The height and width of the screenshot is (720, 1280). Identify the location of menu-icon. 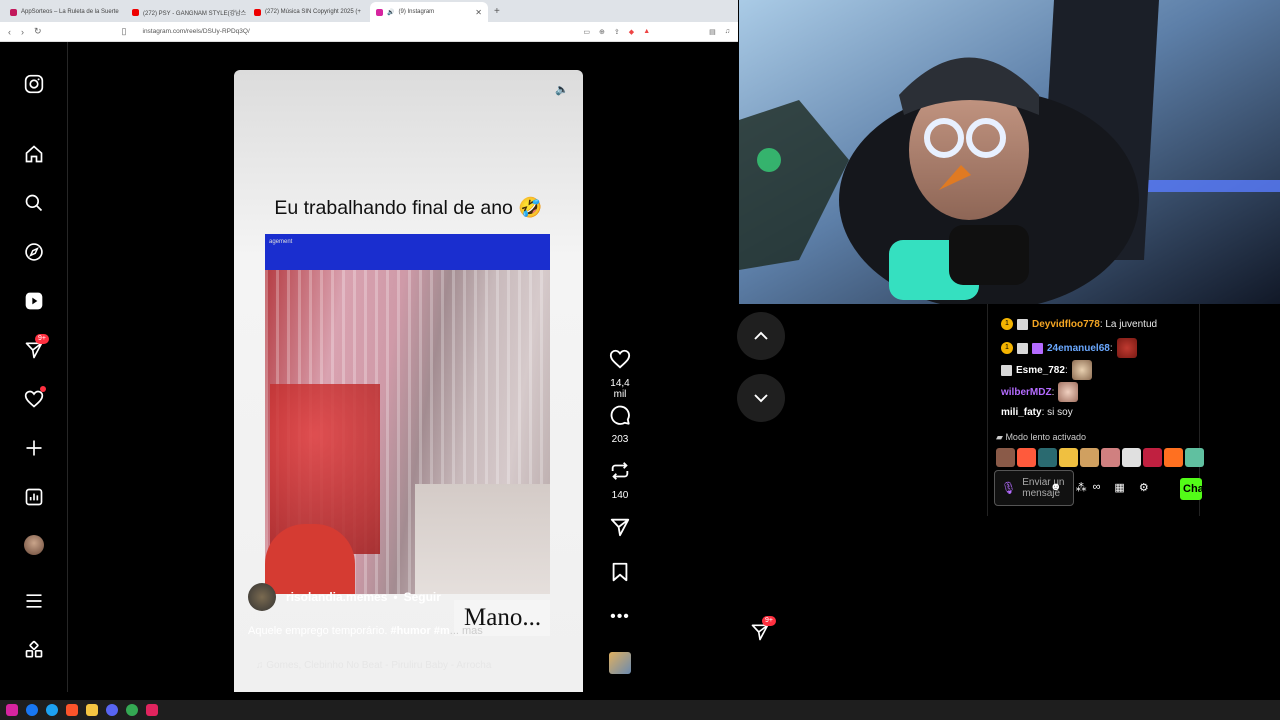
(34, 601).